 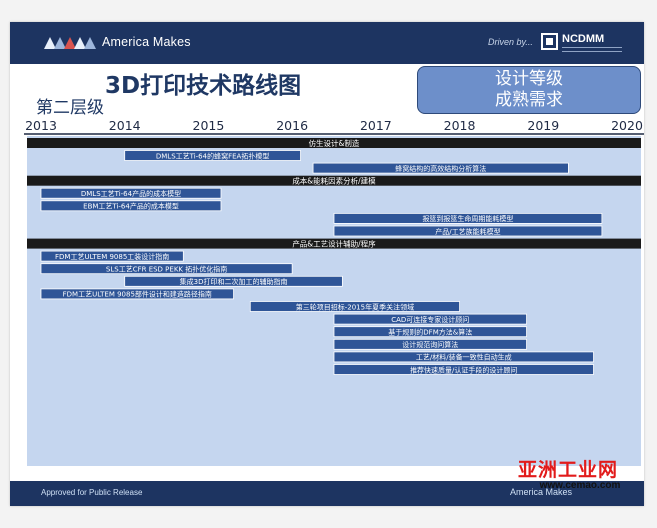 What do you see at coordinates (430, 344) in the screenshot?
I see `task-label: 设计规范询问算法` at bounding box center [430, 344].